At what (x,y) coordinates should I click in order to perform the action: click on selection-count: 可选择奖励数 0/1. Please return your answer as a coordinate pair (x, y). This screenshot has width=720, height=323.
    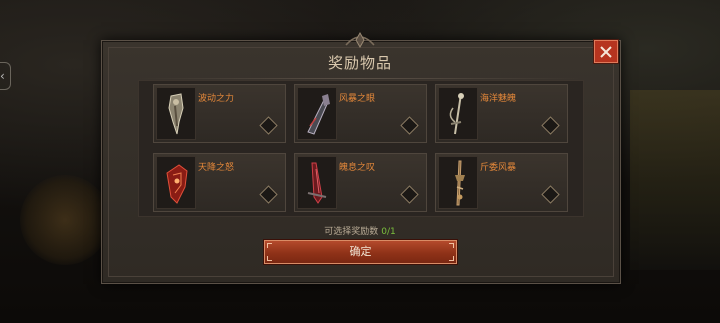
    Looking at the image, I should click on (360, 230).